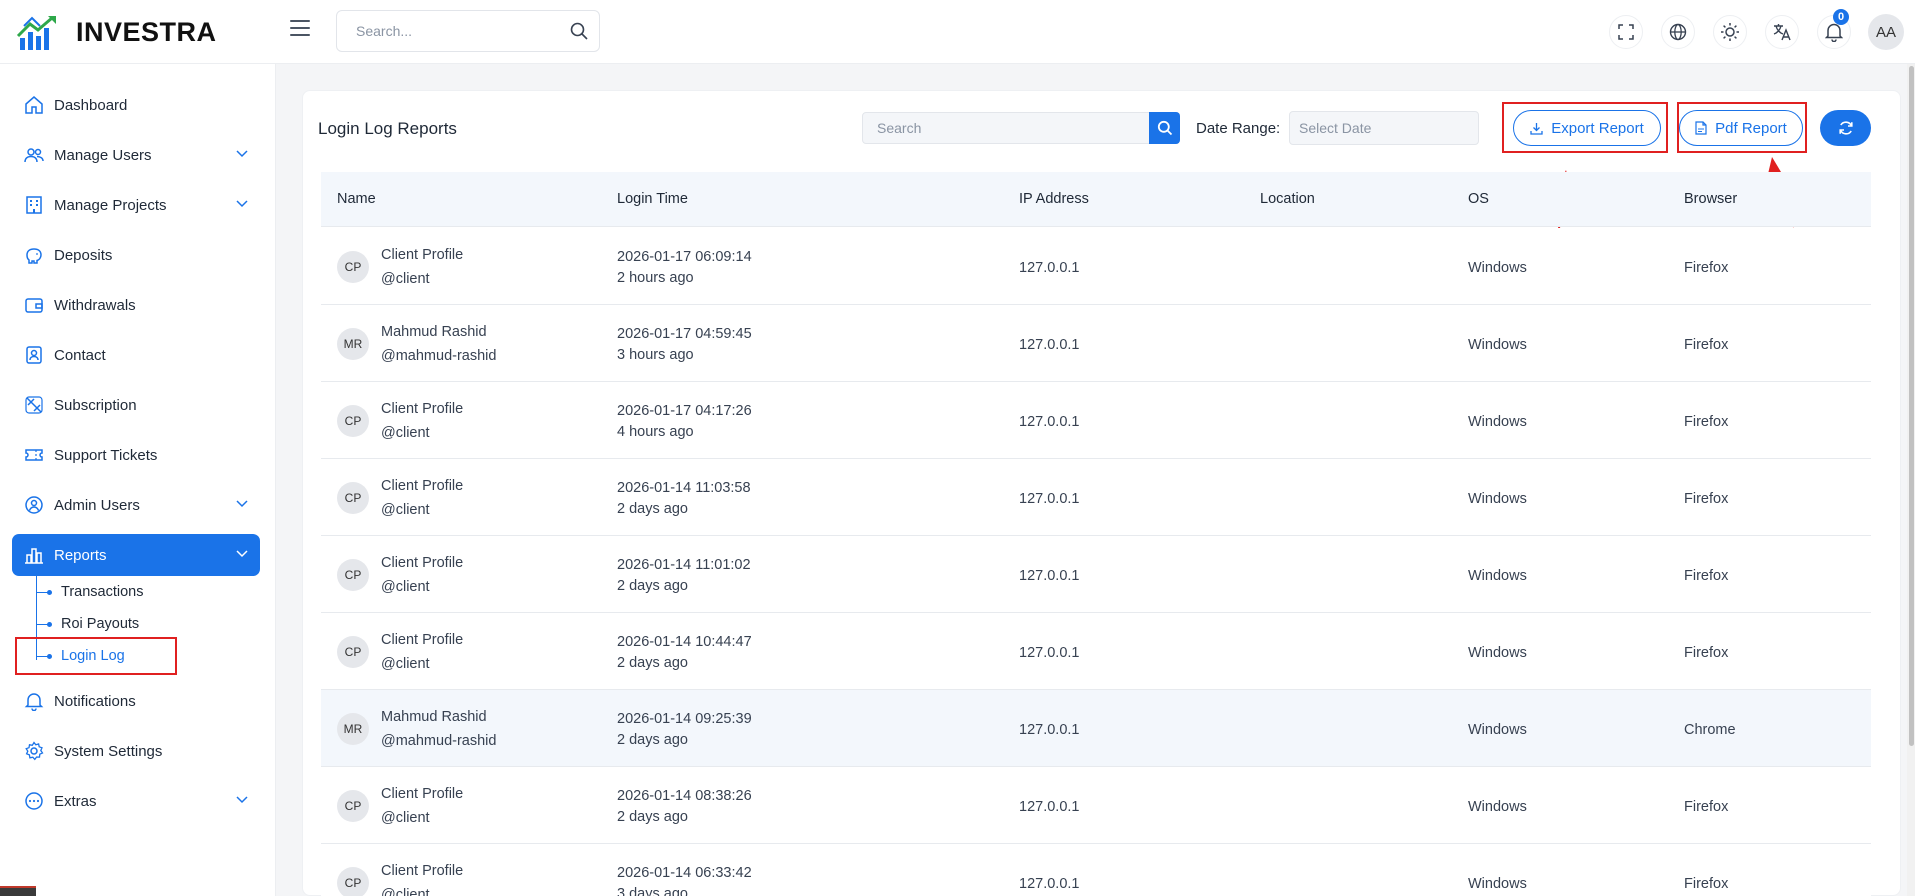 The image size is (1915, 896). I want to click on login-time: 2026-01-17 04:59:45, so click(684, 334).